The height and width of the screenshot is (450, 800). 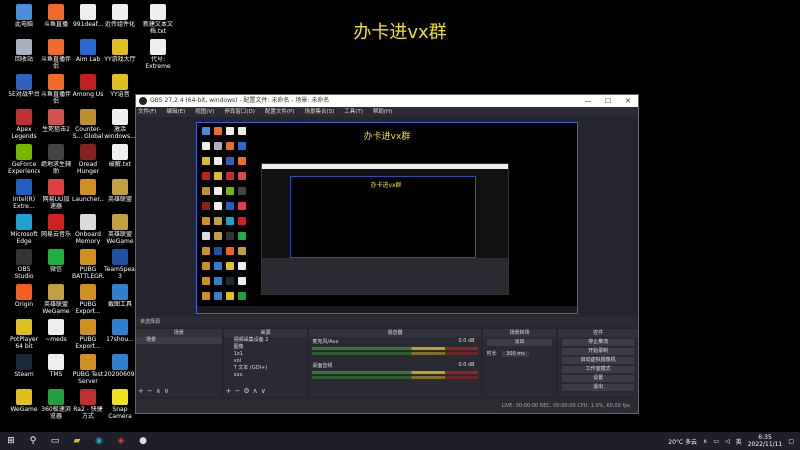 What do you see at coordinates (157, 28) in the screenshot?
I see `desktop-icon-label: 新建文本文档.txt` at bounding box center [157, 28].